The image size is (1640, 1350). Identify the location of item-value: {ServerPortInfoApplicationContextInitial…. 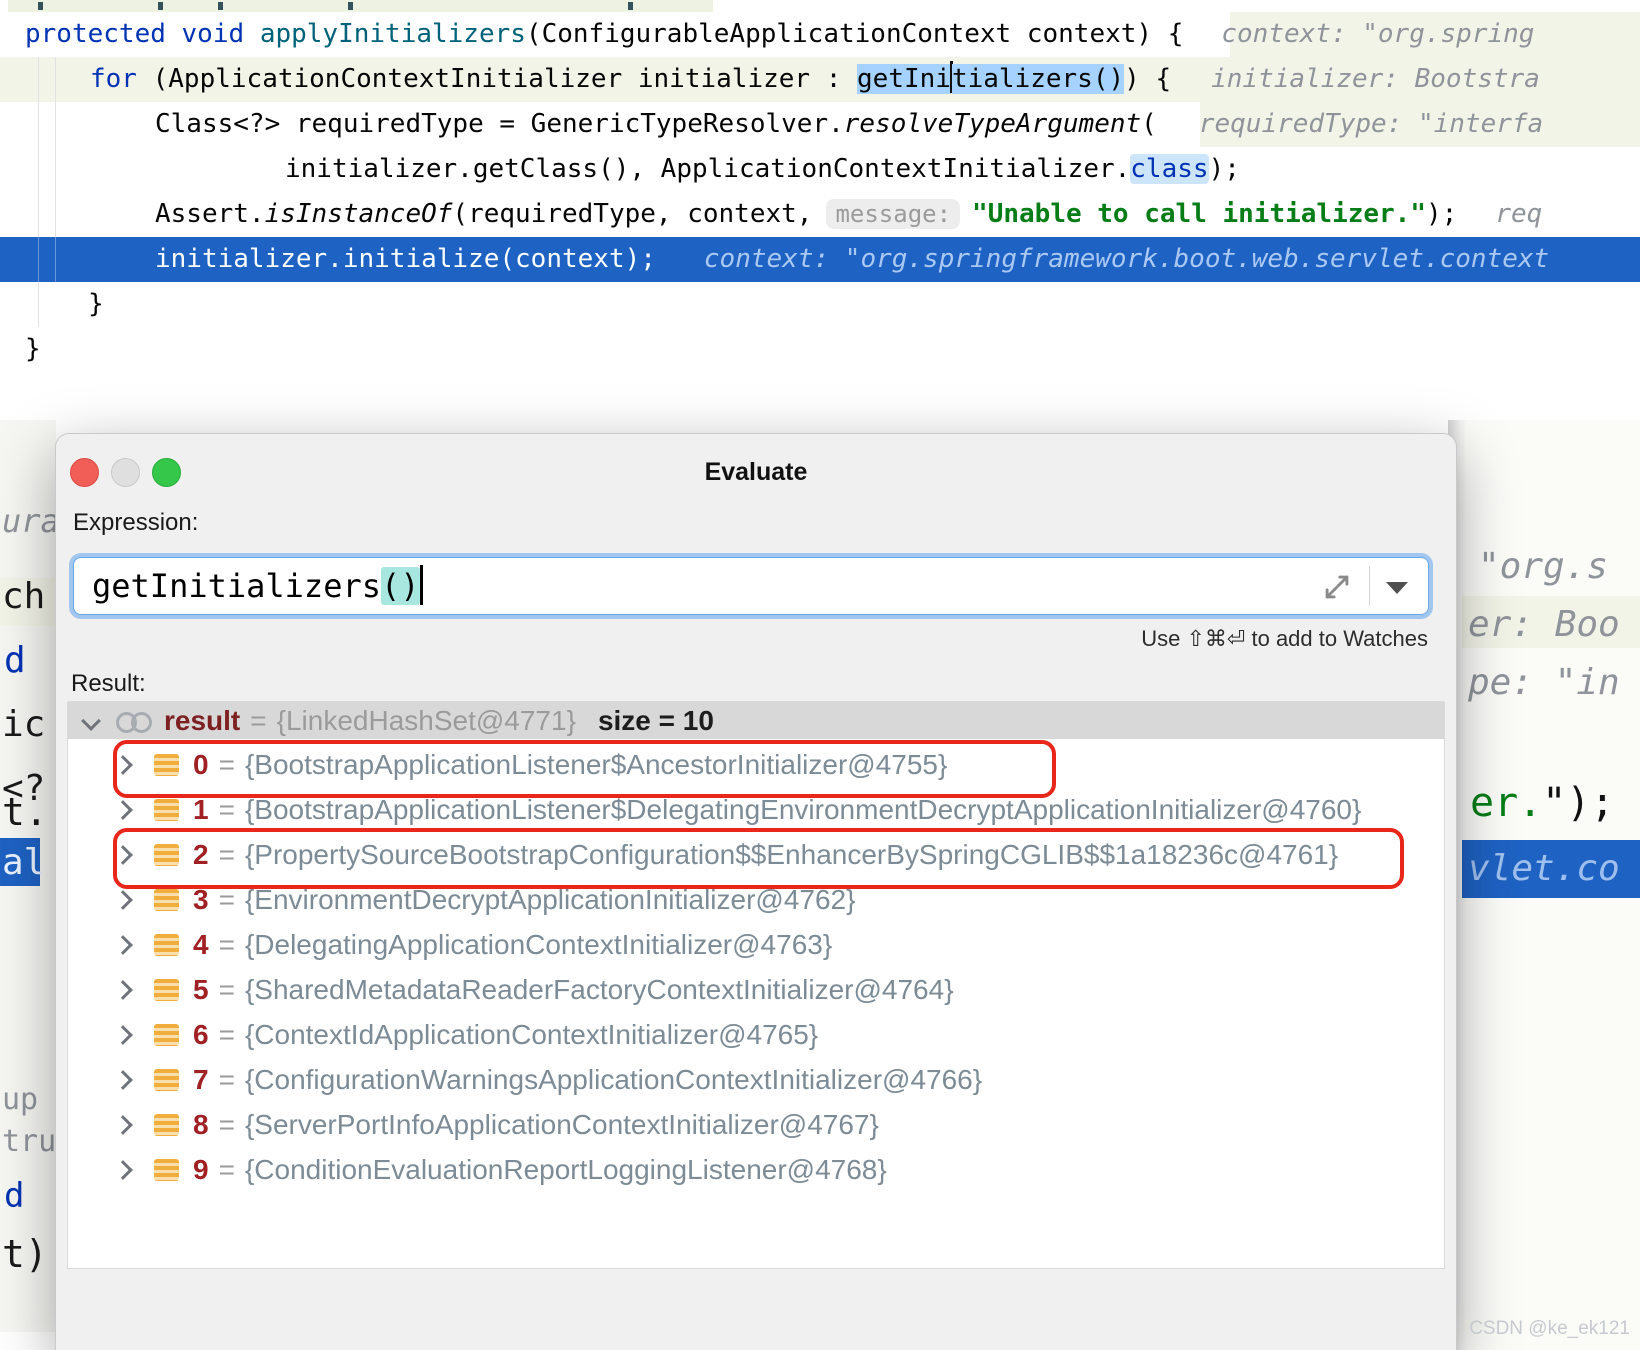
(561, 1124).